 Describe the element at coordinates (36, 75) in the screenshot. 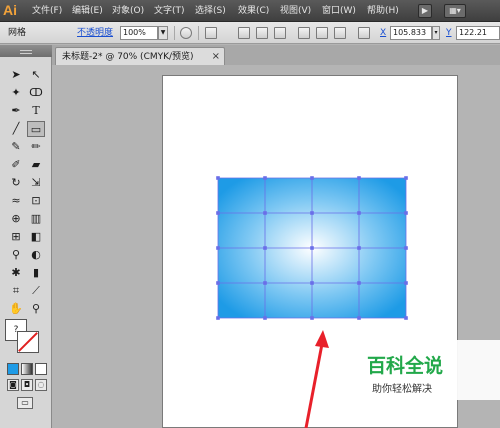

I see `direct-selection-tool-icon: ↖` at that location.